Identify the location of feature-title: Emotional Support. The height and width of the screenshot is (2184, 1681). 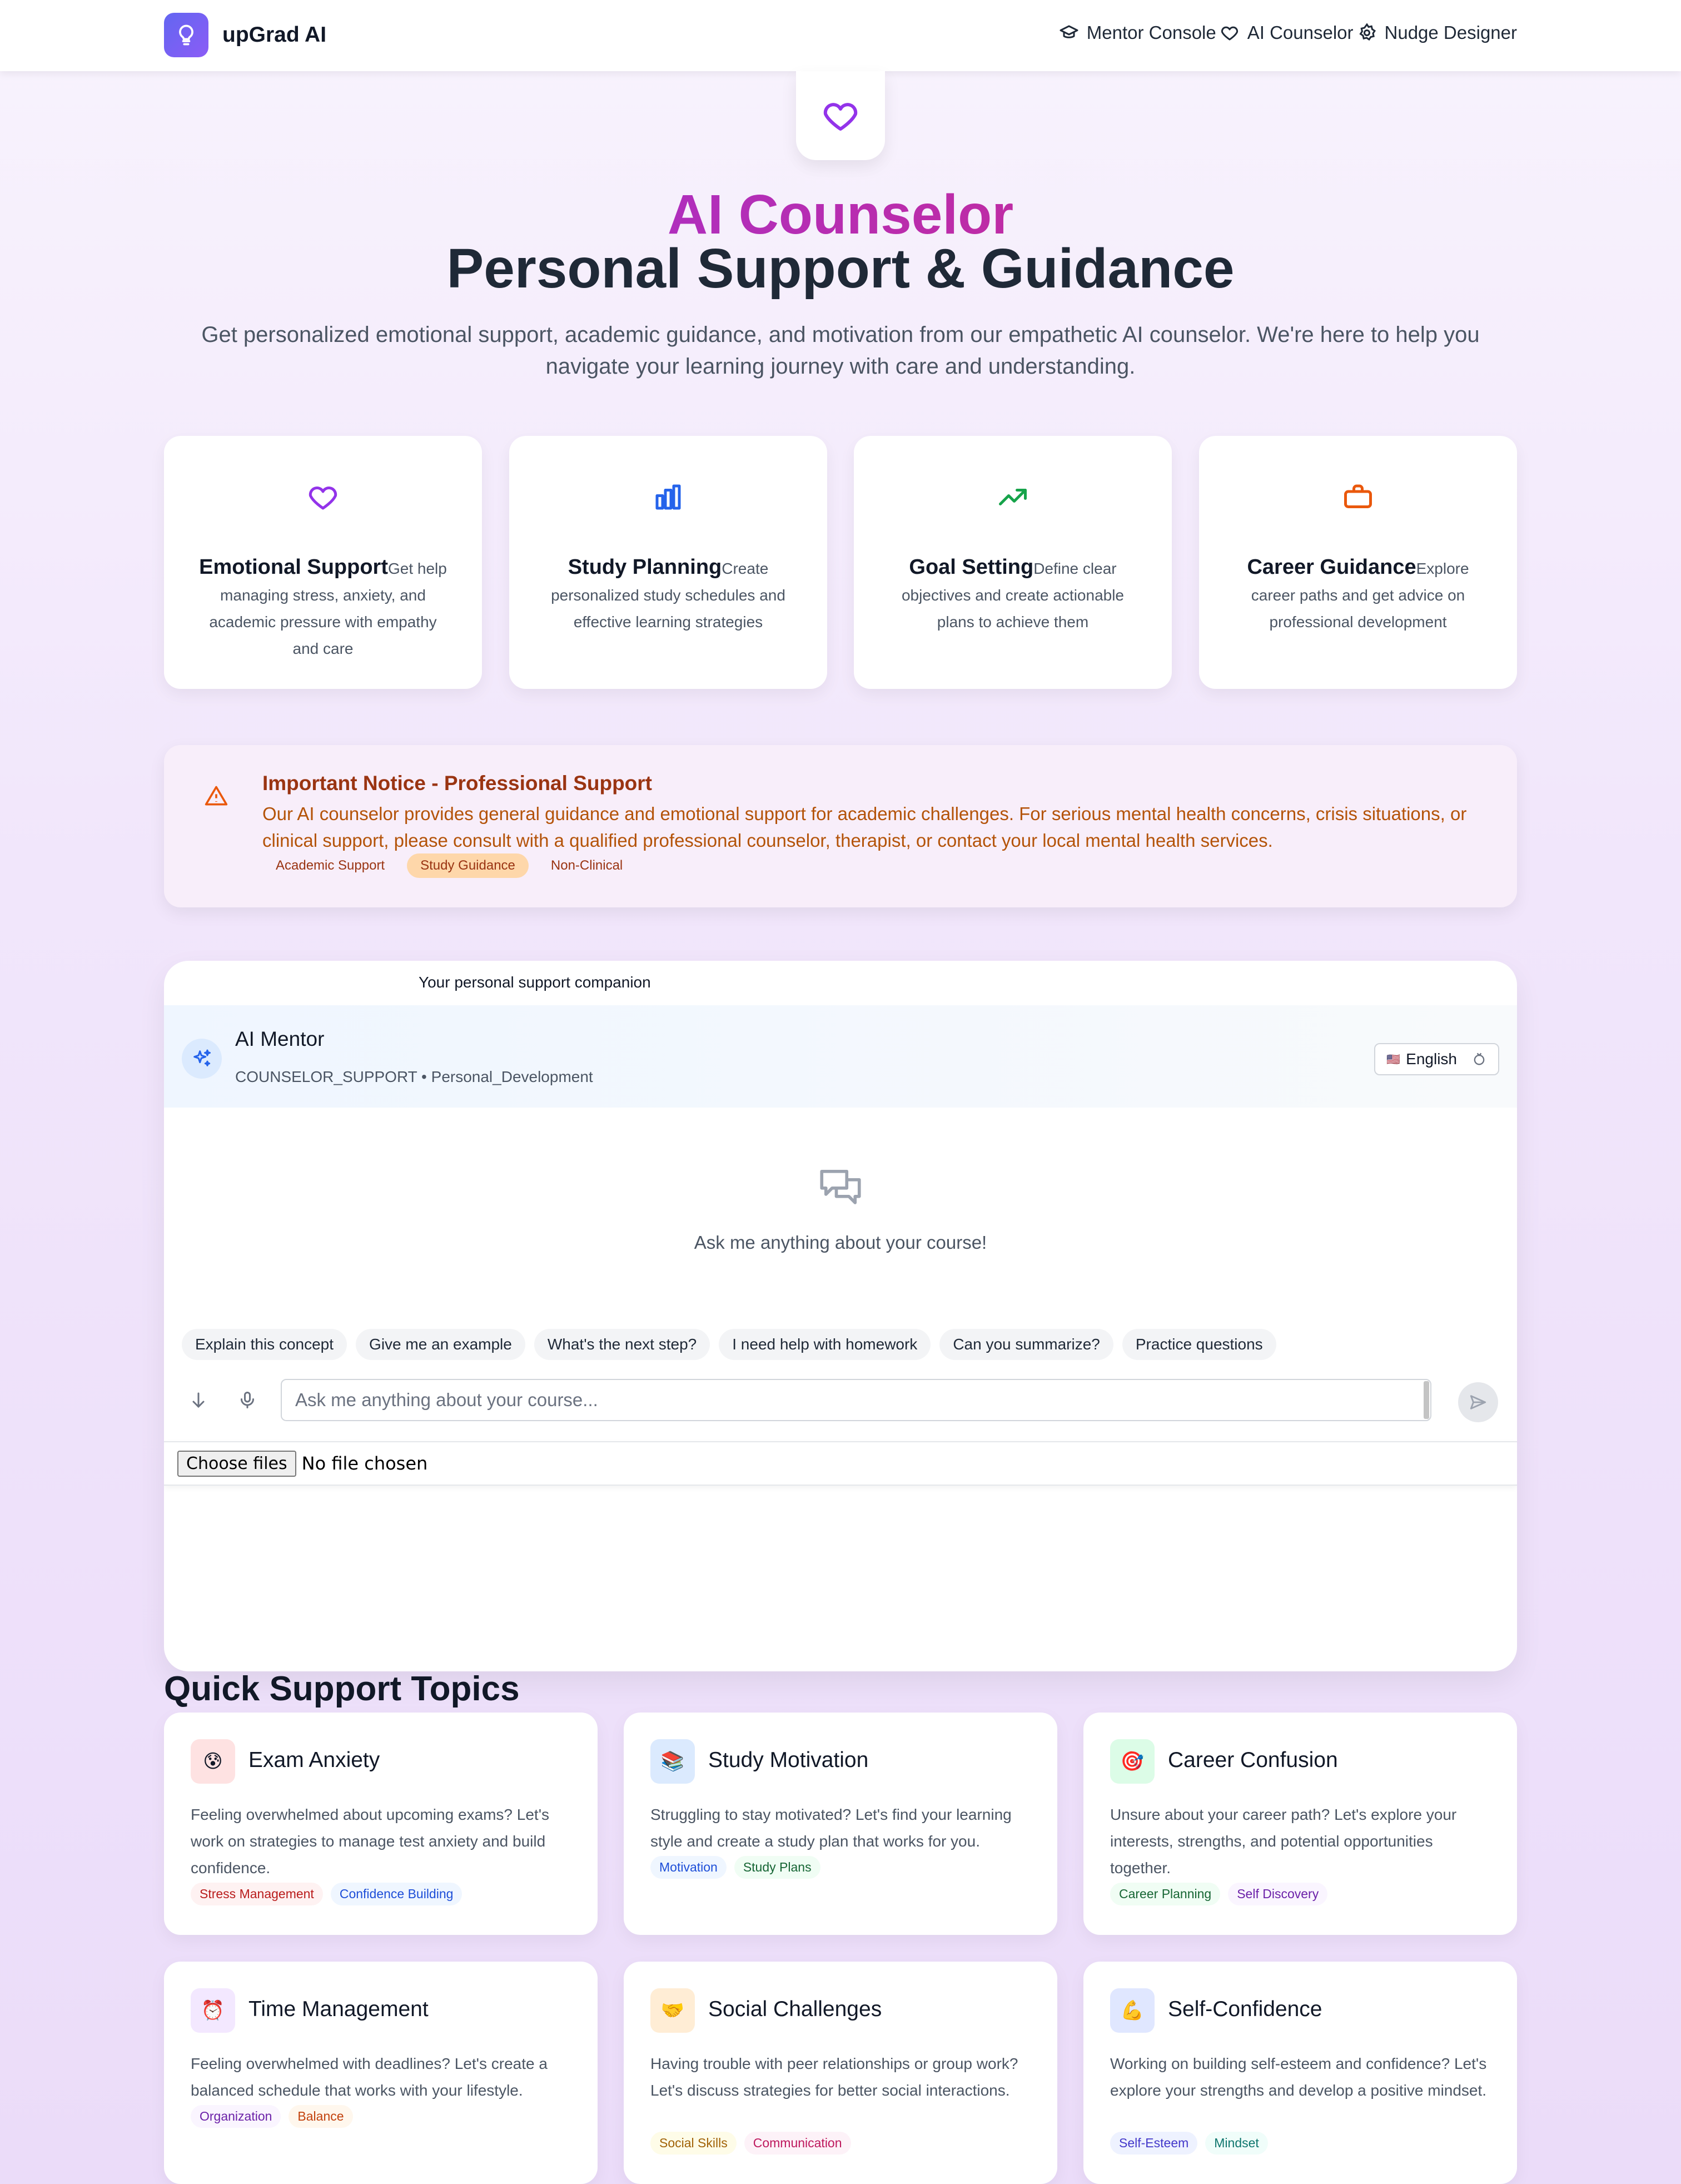
(293, 567).